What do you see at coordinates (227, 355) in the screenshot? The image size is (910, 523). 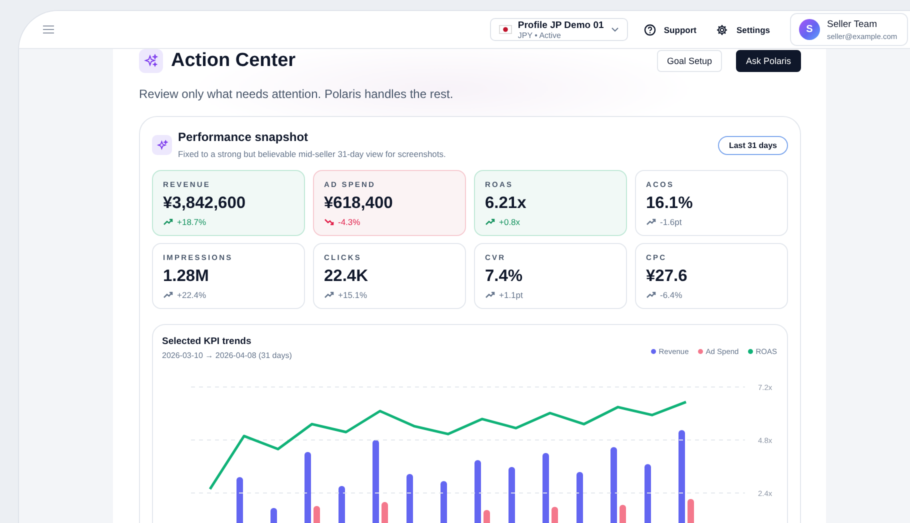 I see `chart-date-range: 2026-03-10 → 2026-04-08 (31 days)` at bounding box center [227, 355].